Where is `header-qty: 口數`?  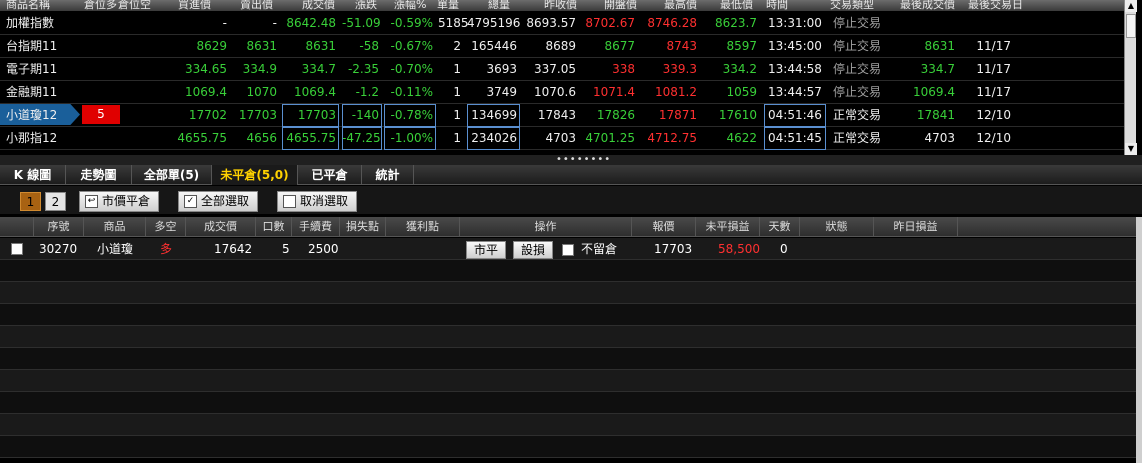
header-qty: 口數 is located at coordinates (274, 227).